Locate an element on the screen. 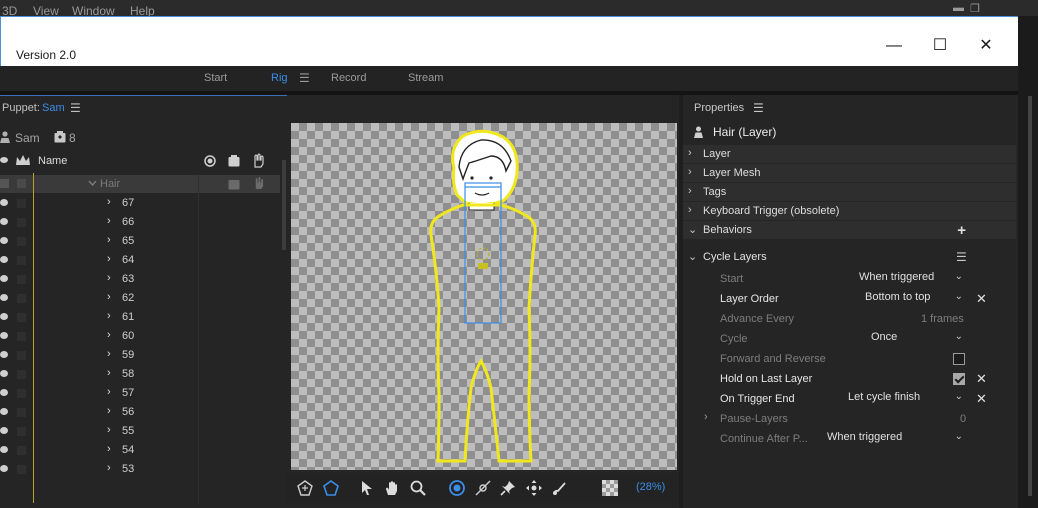 The height and width of the screenshot is (508, 1038). properties-scrollbar is located at coordinates (1030, 296).